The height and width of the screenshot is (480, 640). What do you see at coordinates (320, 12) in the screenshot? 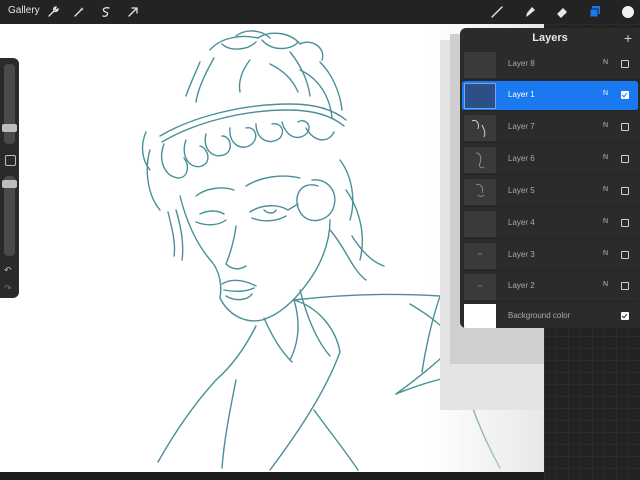
I see `top-toolbar: Gallery` at bounding box center [320, 12].